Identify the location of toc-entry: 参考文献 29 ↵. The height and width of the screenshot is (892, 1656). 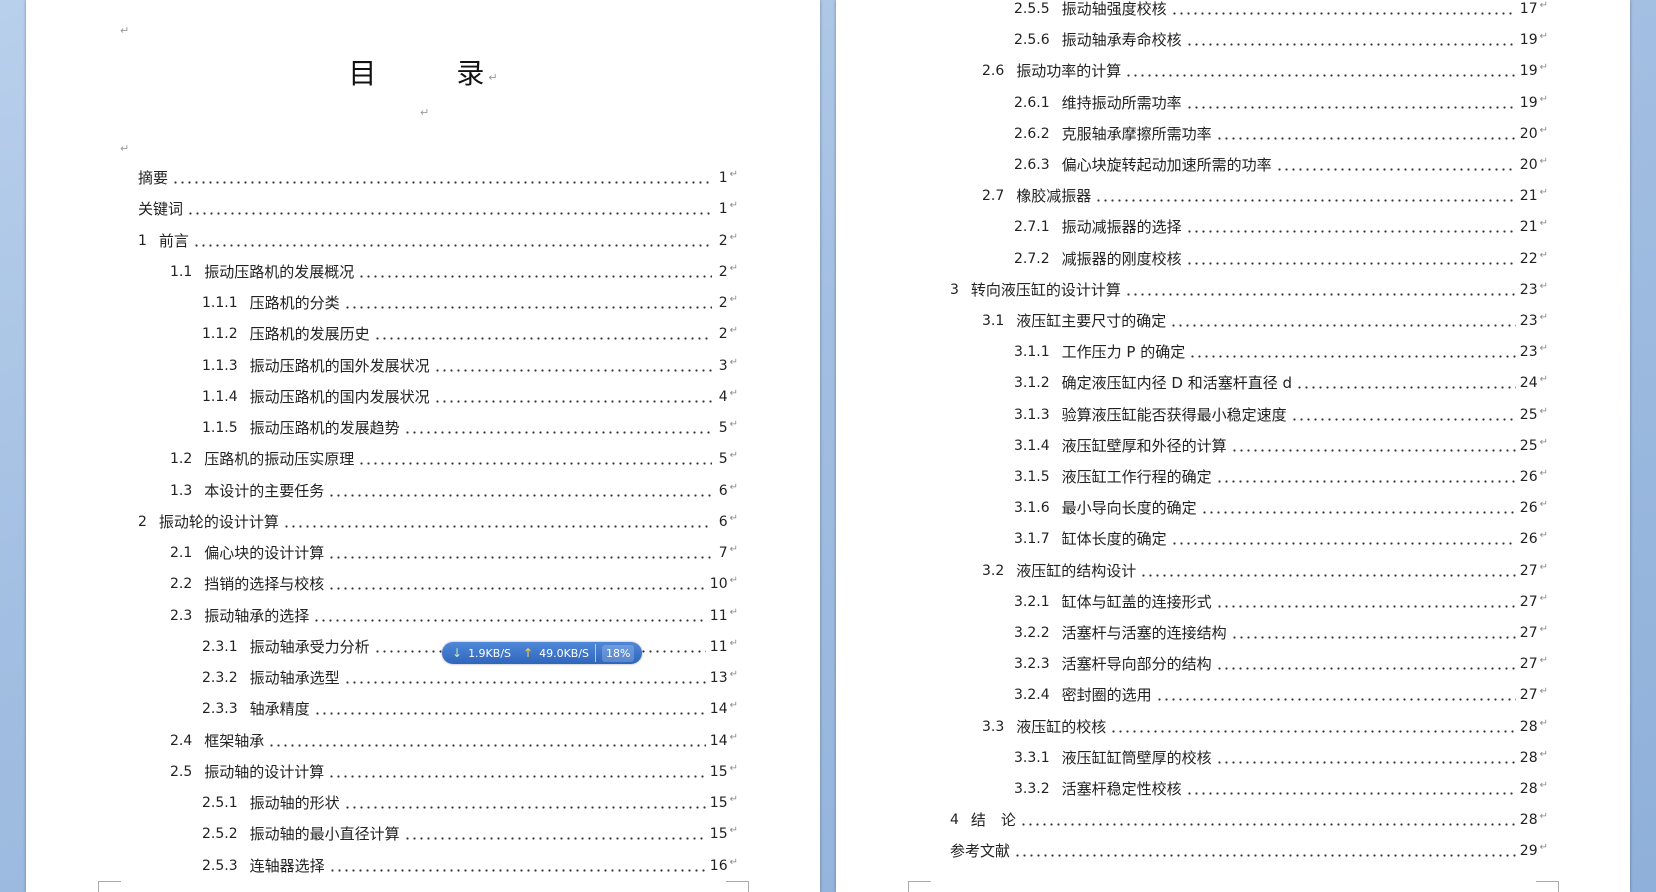
(1249, 850).